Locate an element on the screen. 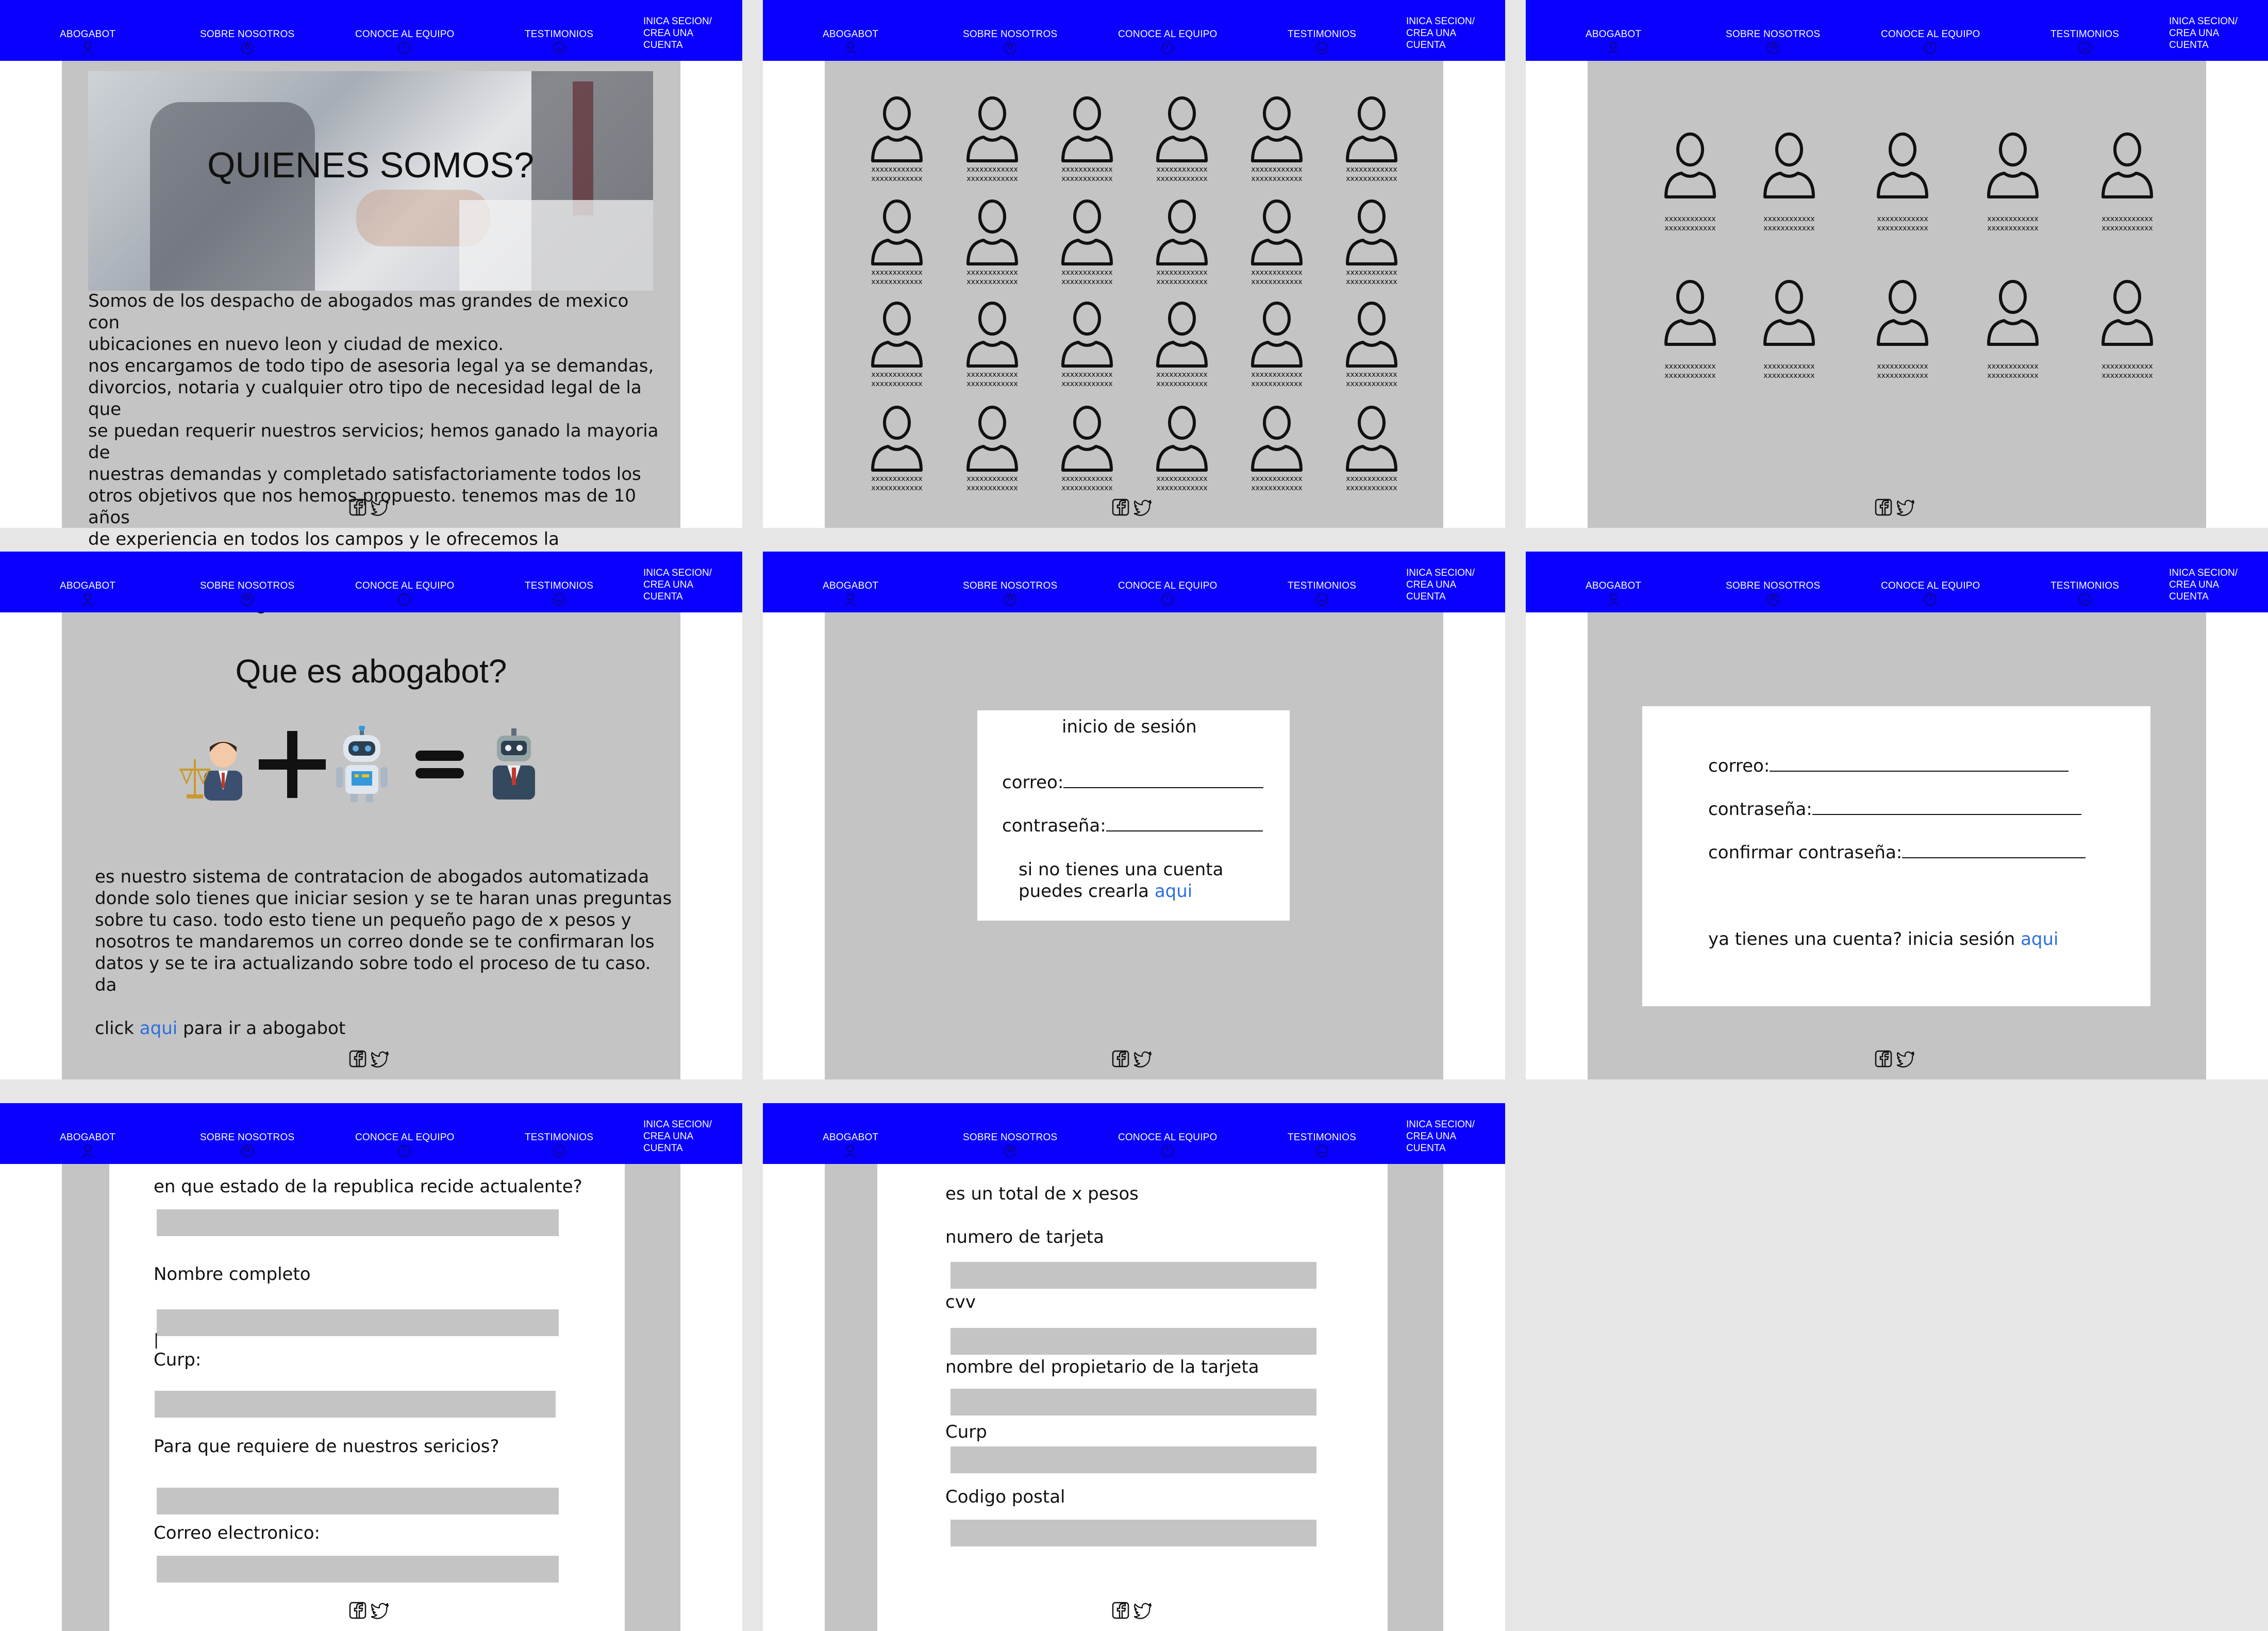 The image size is (2268, 1631). confirm-input-line is located at coordinates (1994, 850).